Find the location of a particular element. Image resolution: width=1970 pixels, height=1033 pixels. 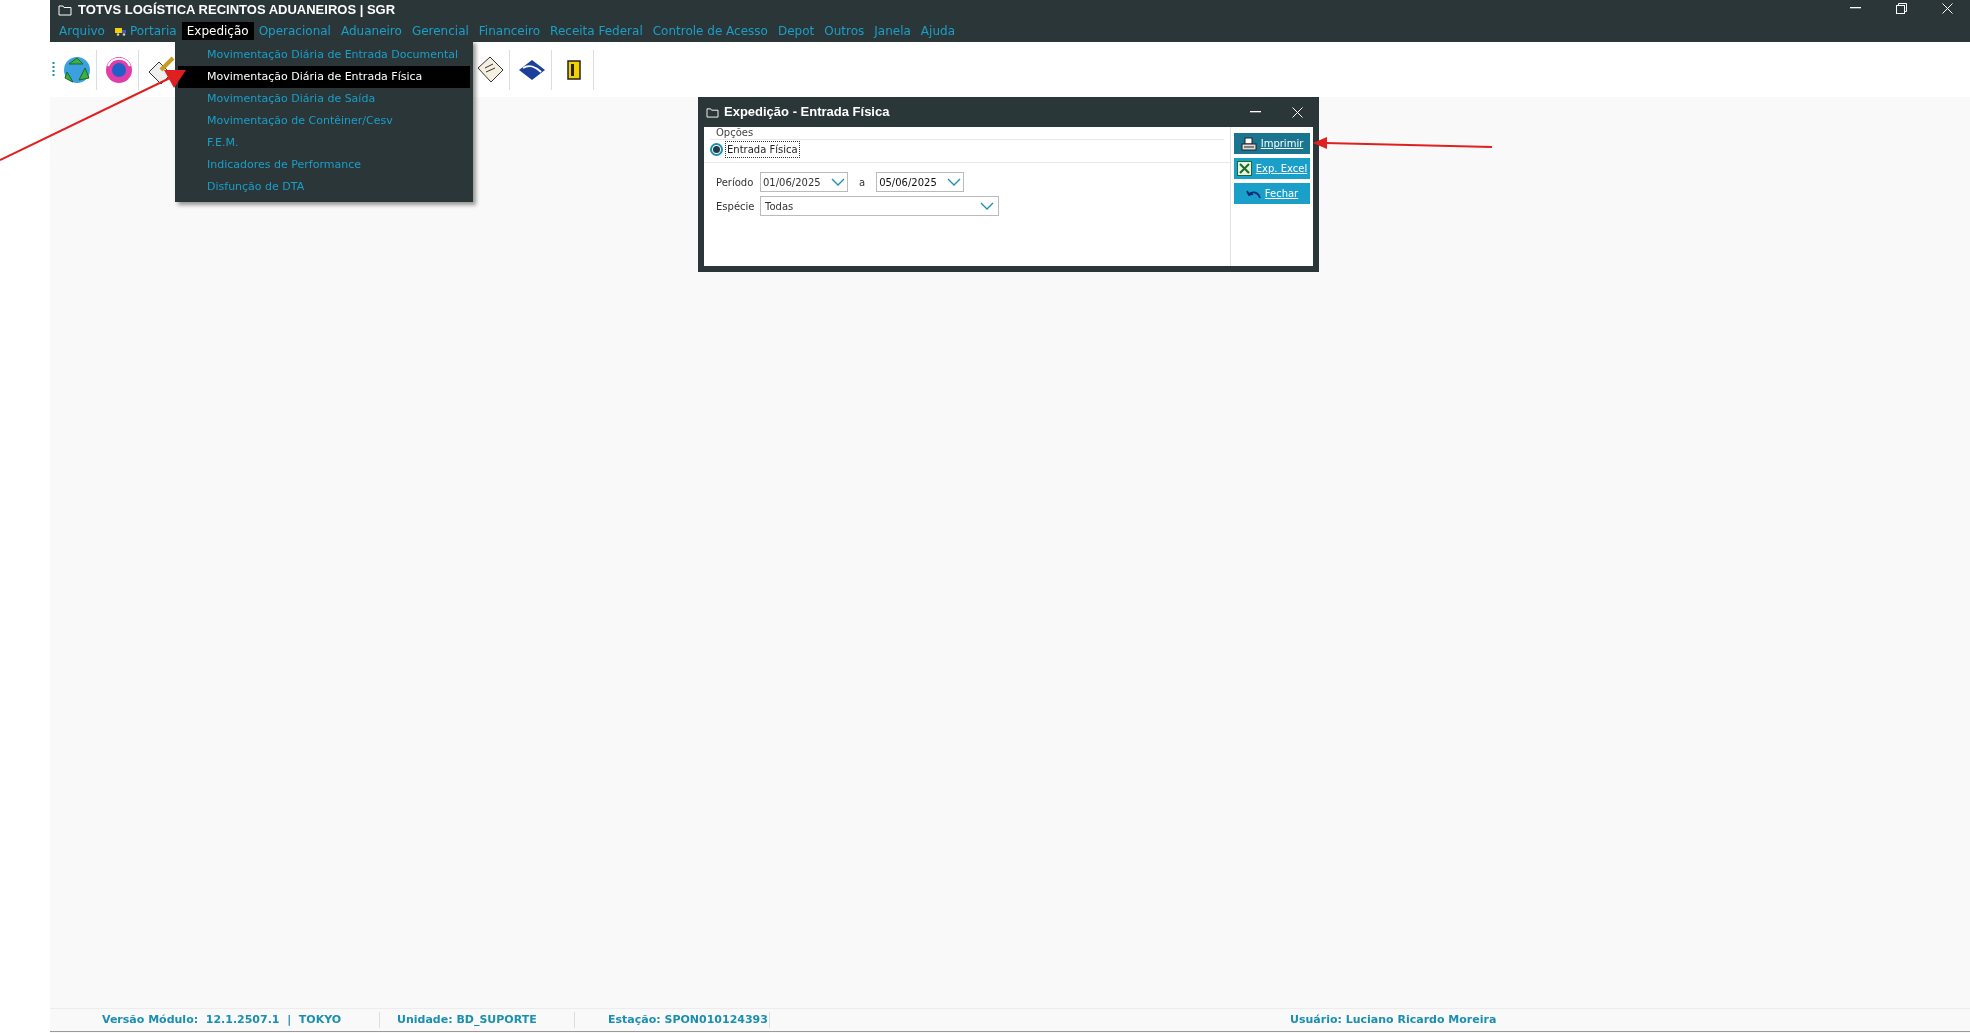

field-label: Período is located at coordinates (735, 182).